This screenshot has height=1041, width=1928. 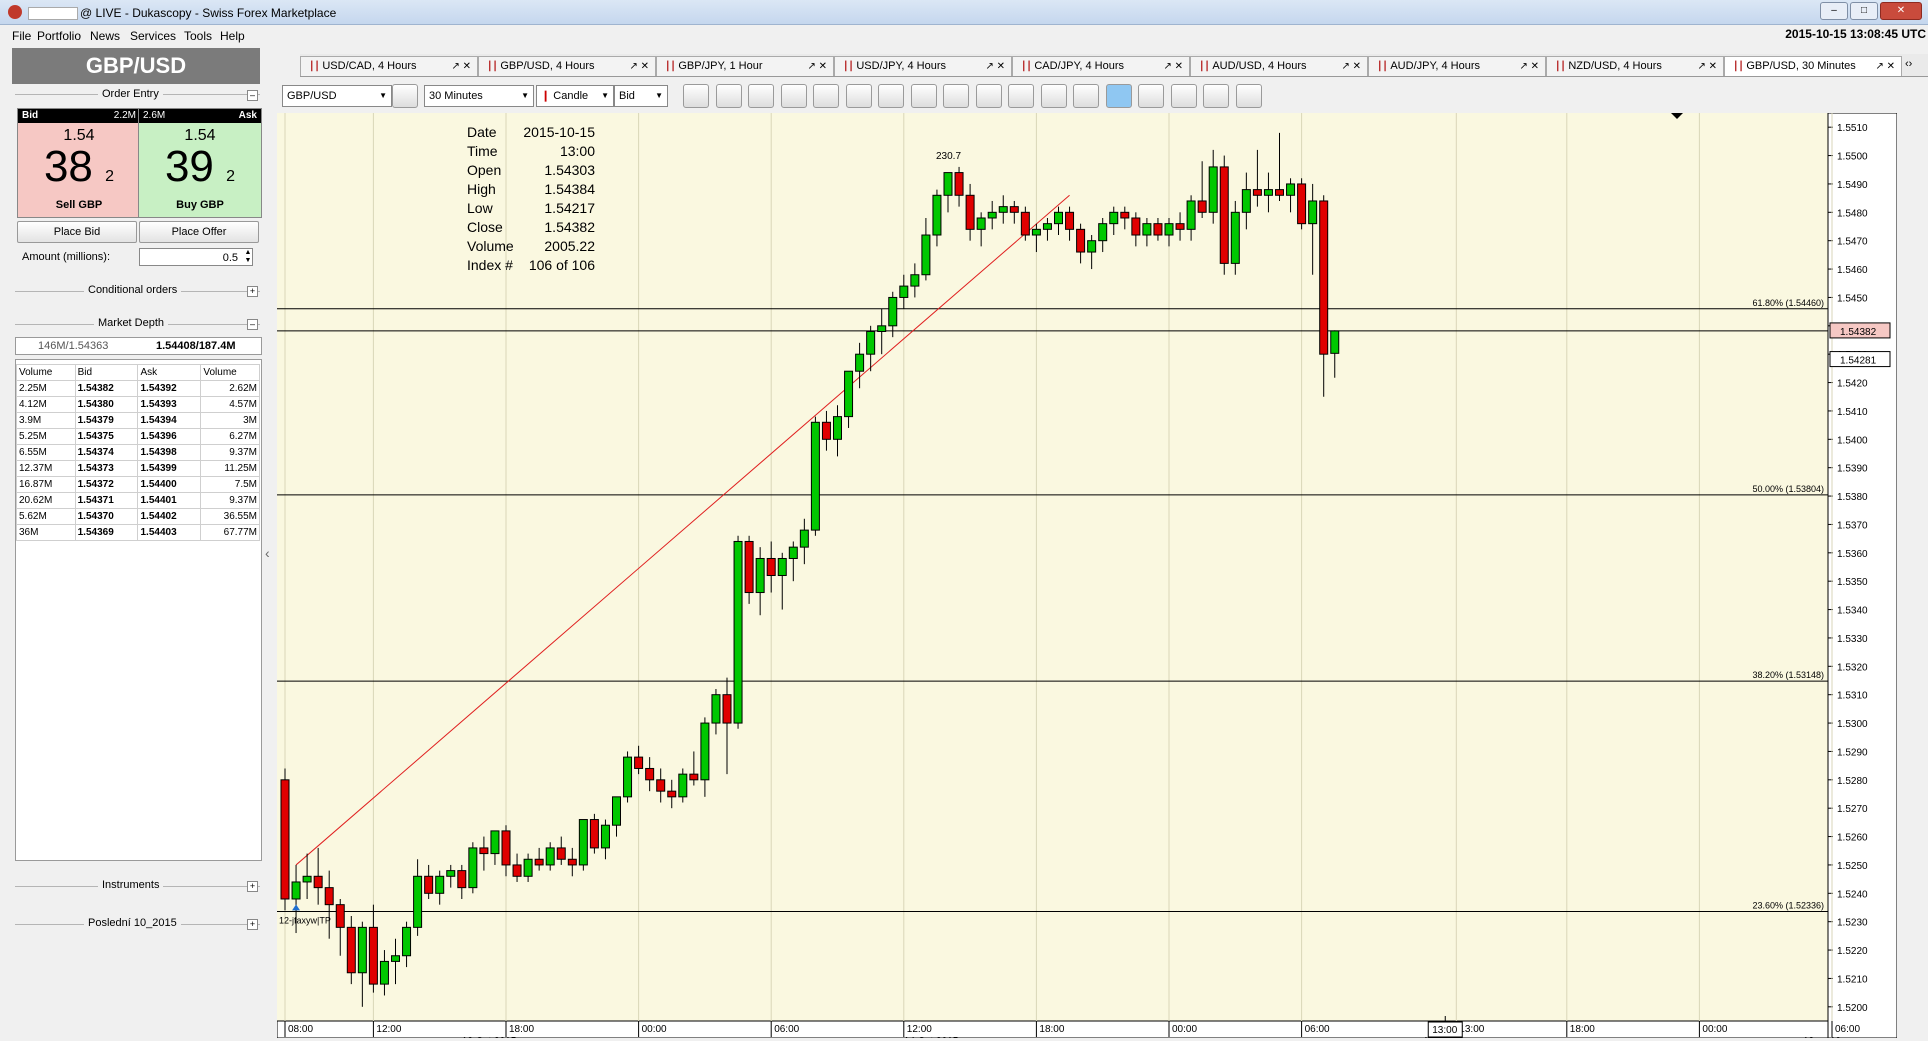 What do you see at coordinates (858, 96) in the screenshot?
I see `zoom-out-icon` at bounding box center [858, 96].